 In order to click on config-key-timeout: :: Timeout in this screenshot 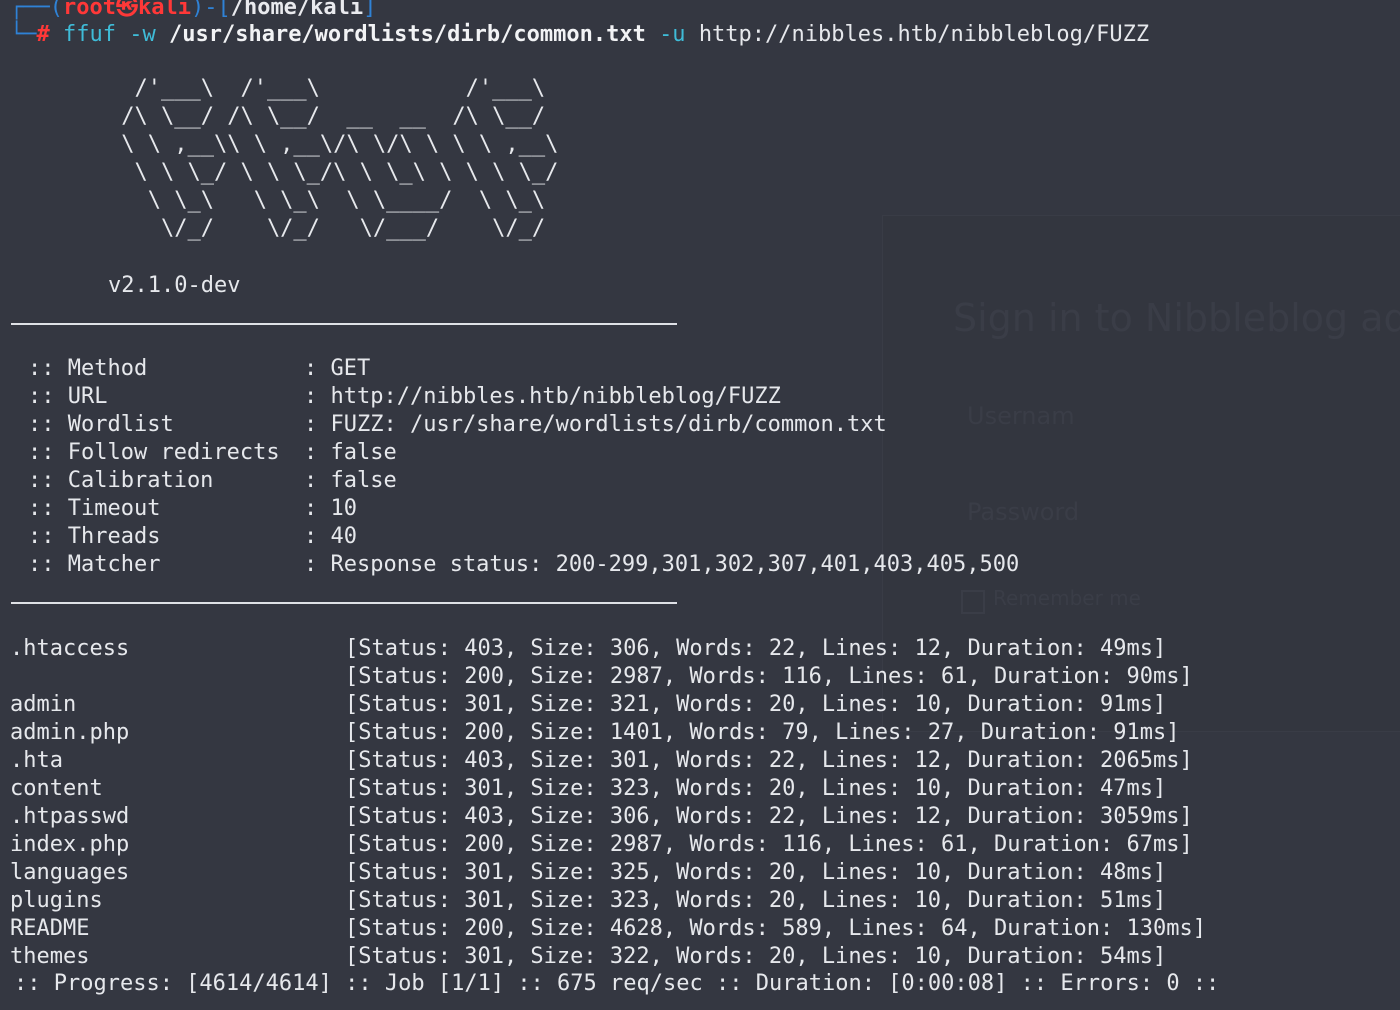, I will do `click(94, 508)`.